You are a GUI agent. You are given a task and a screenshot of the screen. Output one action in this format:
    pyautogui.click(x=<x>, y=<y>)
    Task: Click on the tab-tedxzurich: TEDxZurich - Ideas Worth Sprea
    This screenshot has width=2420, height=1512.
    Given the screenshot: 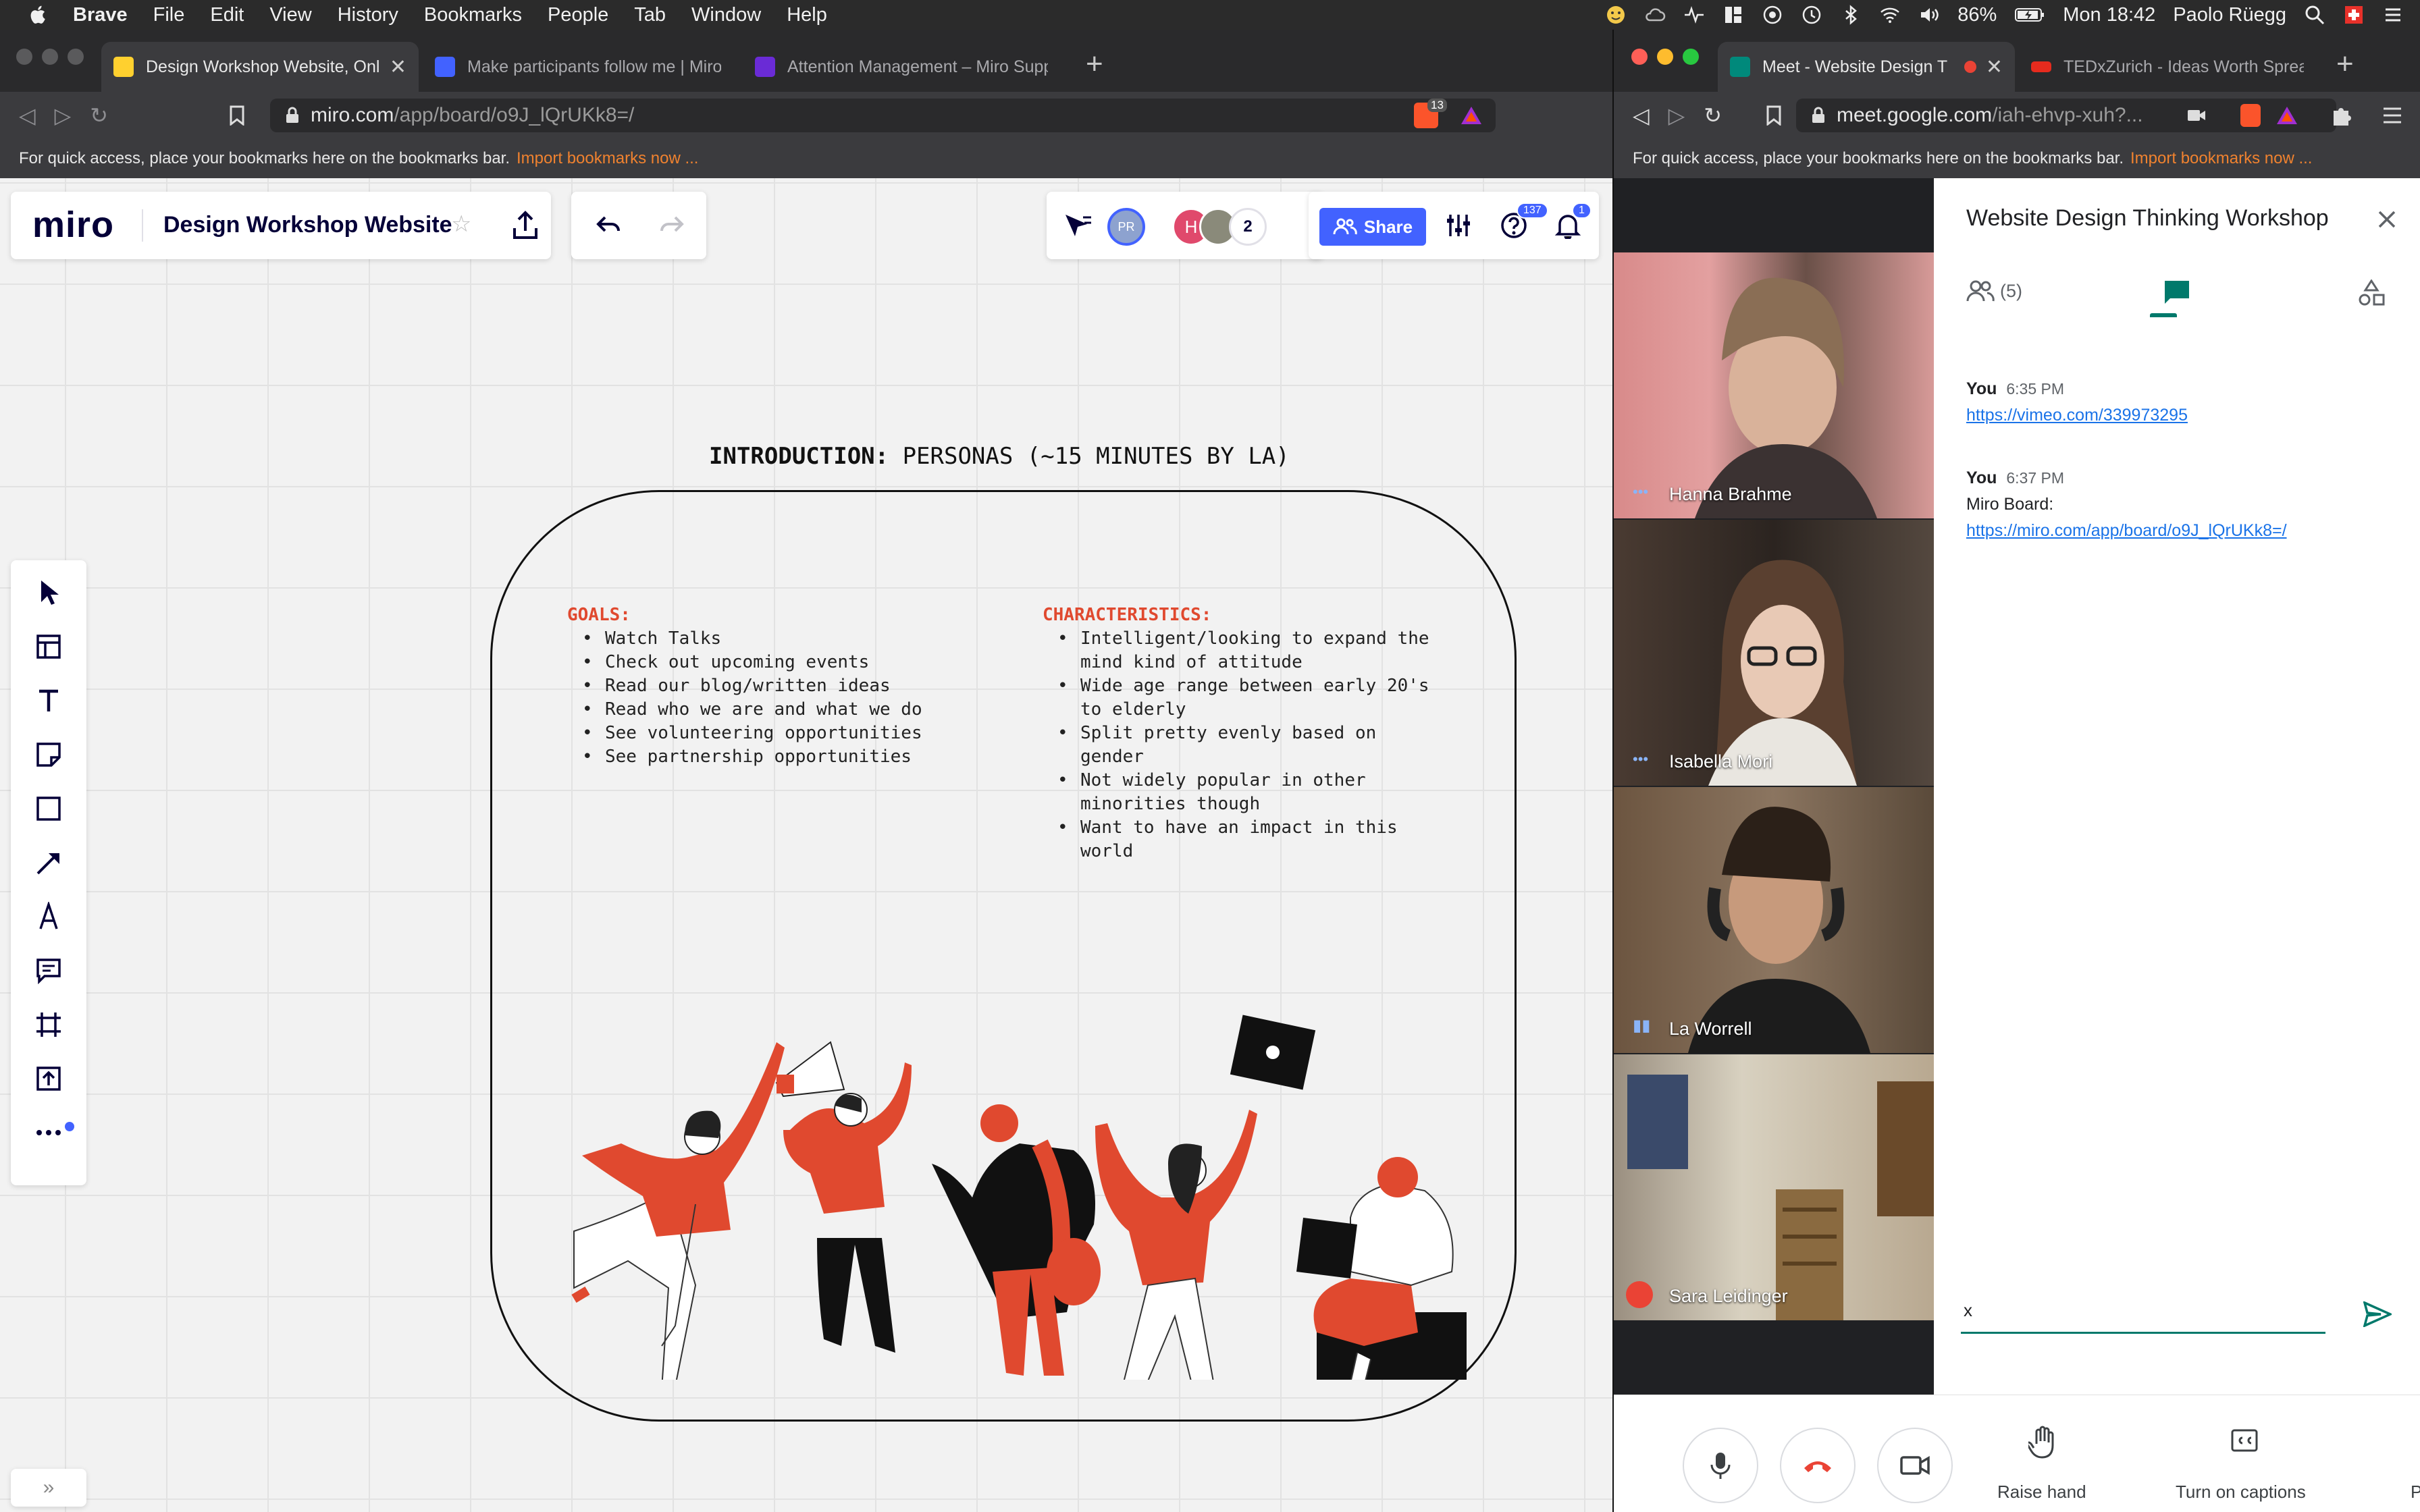 What is the action you would take?
    pyautogui.click(x=2167, y=67)
    